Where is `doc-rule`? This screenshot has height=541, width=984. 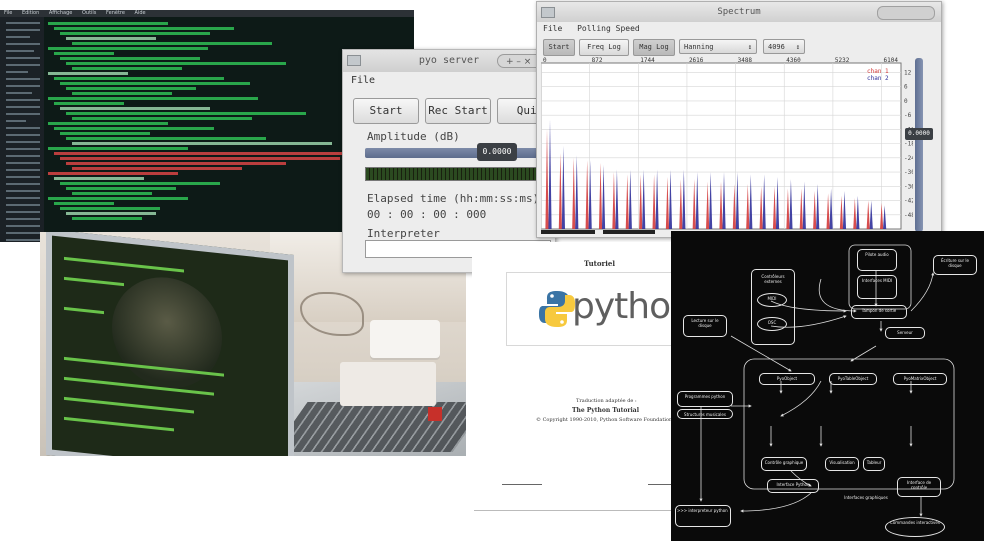
doc-rule is located at coordinates (574, 510).